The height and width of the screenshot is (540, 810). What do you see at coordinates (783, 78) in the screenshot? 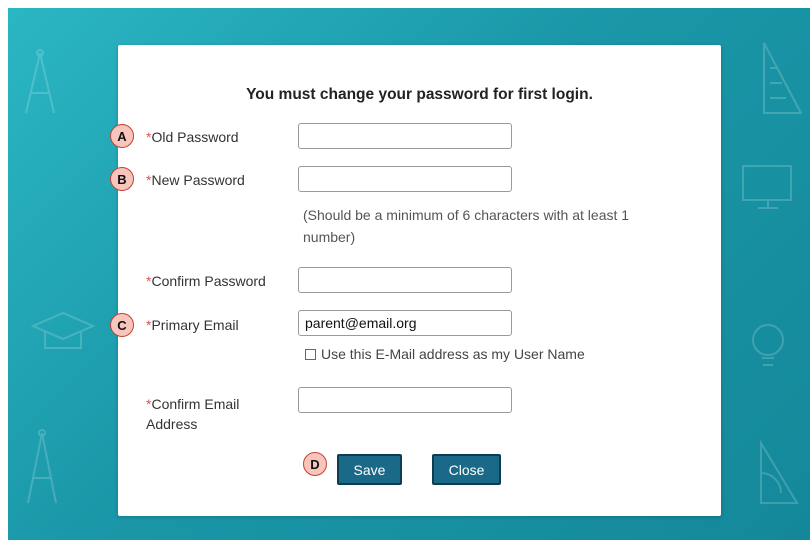
I see `ruler-doodle-icon` at bounding box center [783, 78].